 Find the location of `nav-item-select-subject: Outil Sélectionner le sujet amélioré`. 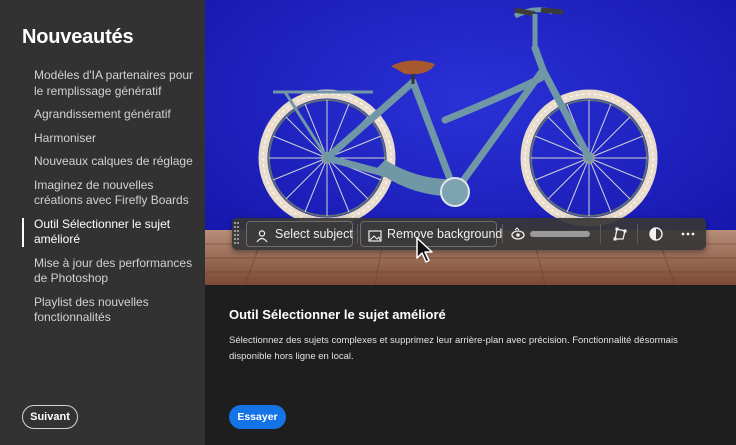

nav-item-select-subject: Outil Sélectionner le sujet amélioré is located at coordinates (109, 232).